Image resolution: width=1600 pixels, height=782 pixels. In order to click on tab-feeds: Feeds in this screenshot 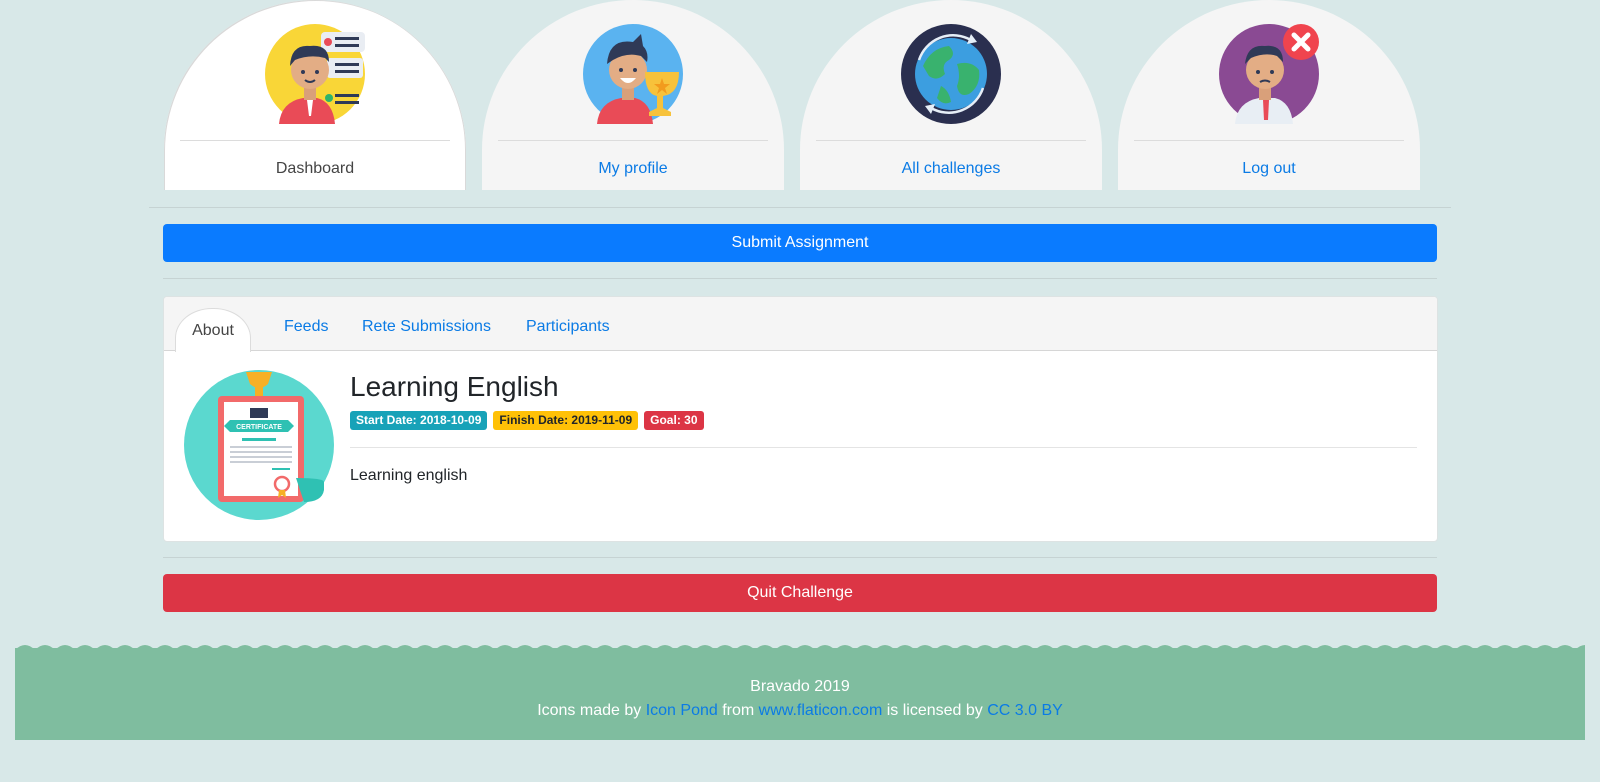, I will do `click(306, 327)`.